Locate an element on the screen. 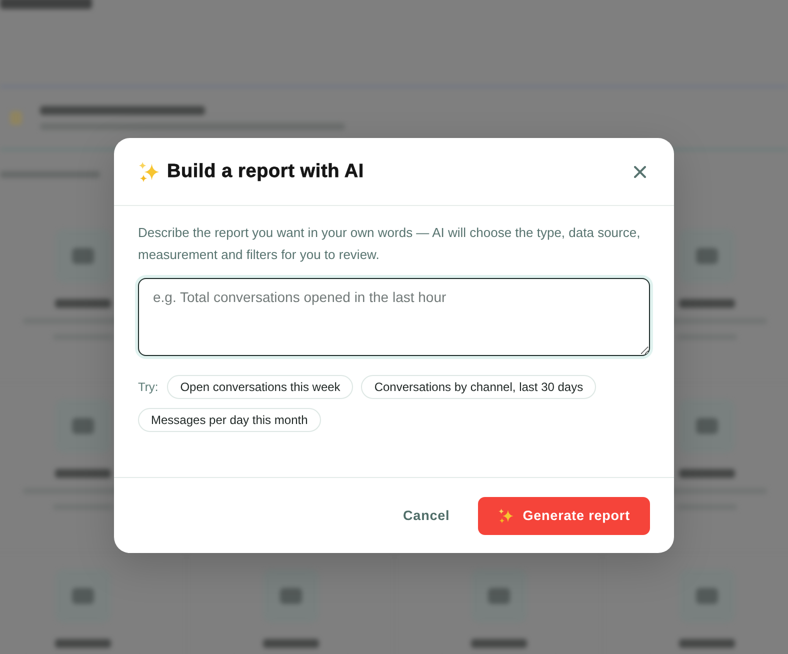 The width and height of the screenshot is (788, 654). close-icon is located at coordinates (640, 172).